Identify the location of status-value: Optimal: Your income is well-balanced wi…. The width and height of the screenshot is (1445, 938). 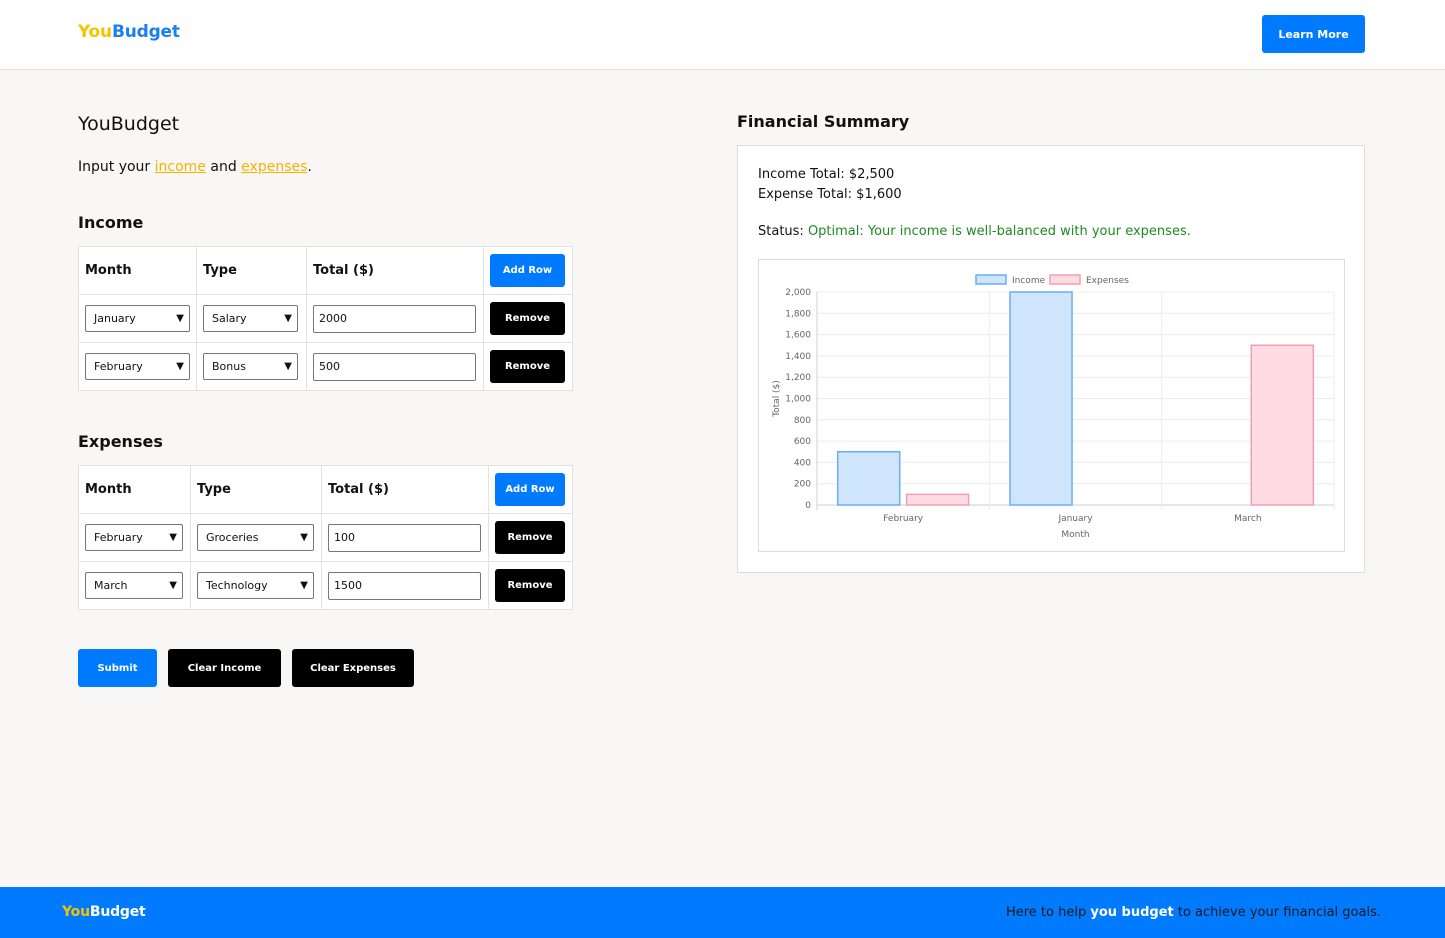
(999, 231).